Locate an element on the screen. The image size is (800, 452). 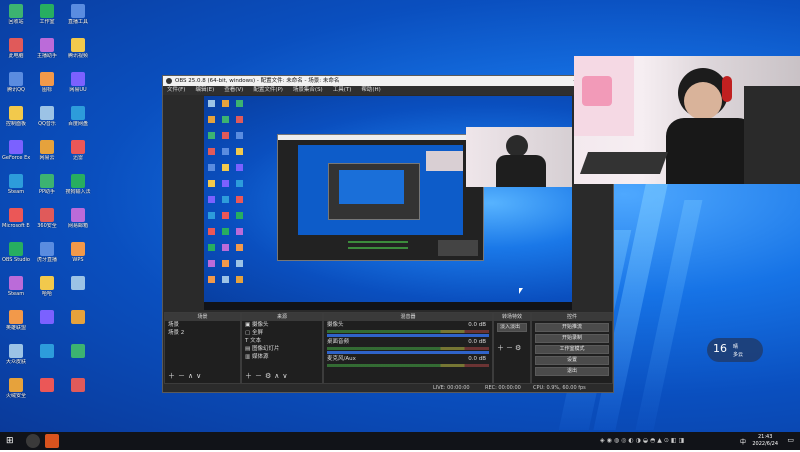
desktop-icon: 控制面板 is located at coordinates (16, 116).